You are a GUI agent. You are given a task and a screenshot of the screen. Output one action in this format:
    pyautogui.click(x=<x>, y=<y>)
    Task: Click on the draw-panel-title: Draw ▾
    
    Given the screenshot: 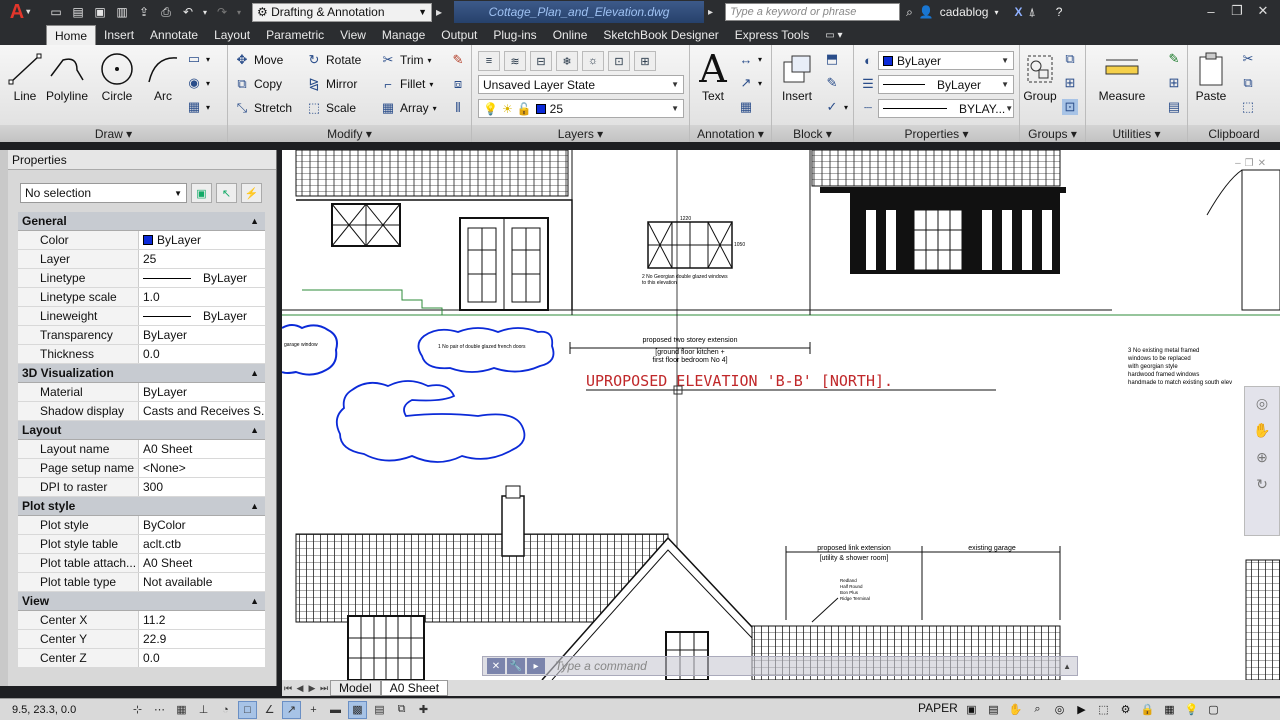 What is the action you would take?
    pyautogui.click(x=113, y=133)
    